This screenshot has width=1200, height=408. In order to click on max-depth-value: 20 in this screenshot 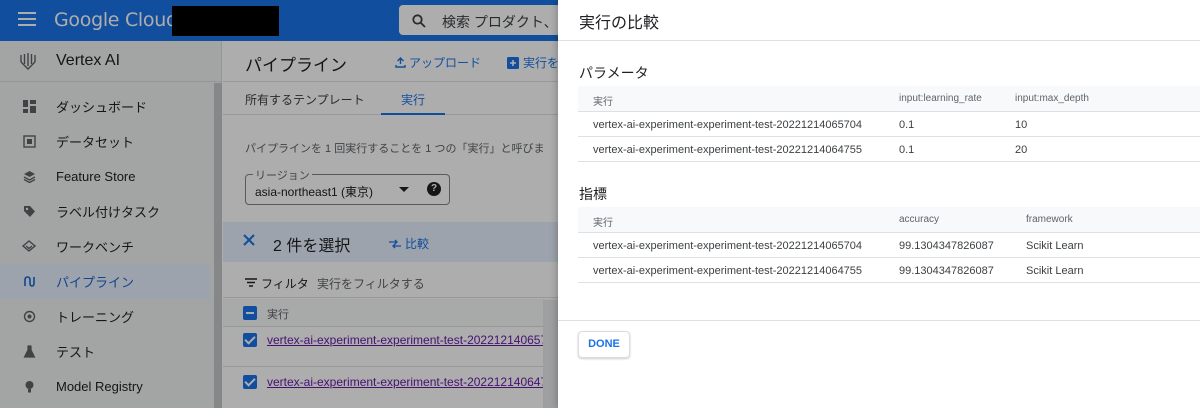, I will do `click(1021, 150)`.